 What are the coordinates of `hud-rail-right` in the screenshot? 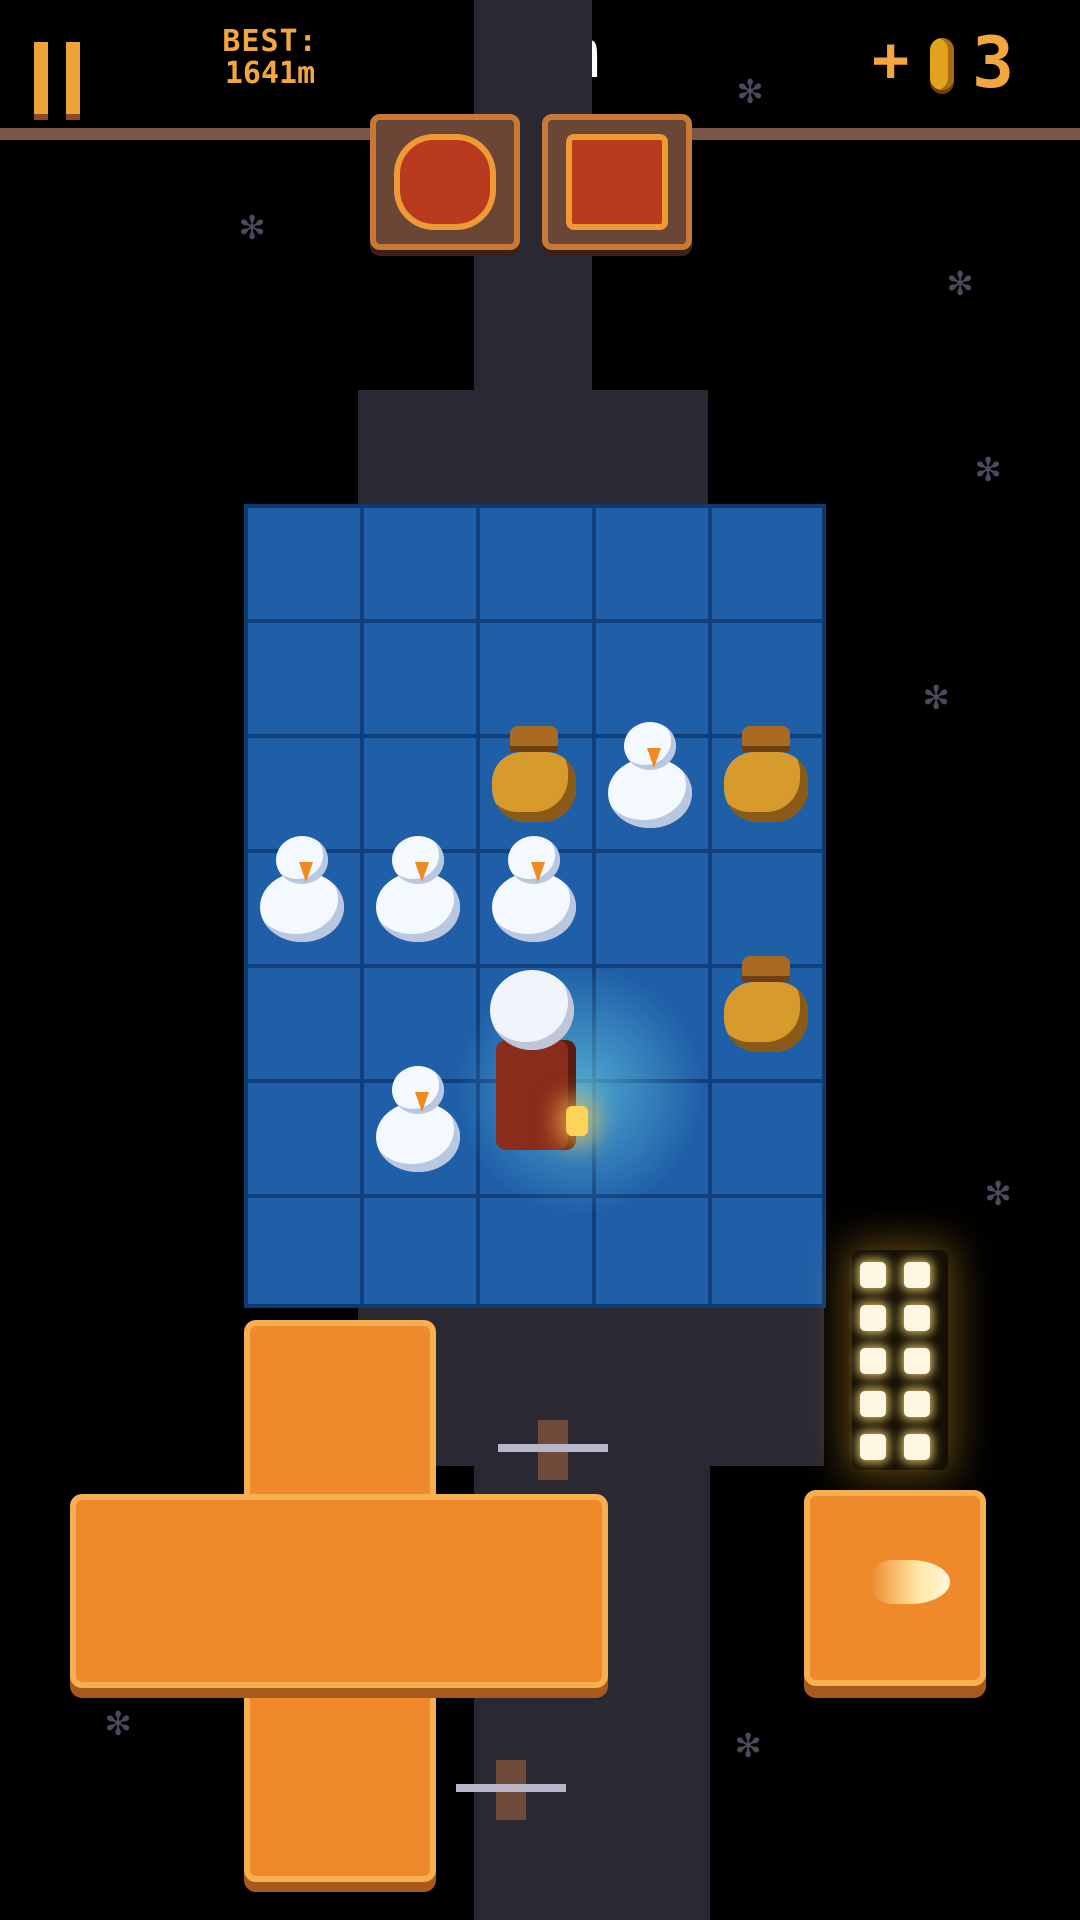 It's located at (884, 134).